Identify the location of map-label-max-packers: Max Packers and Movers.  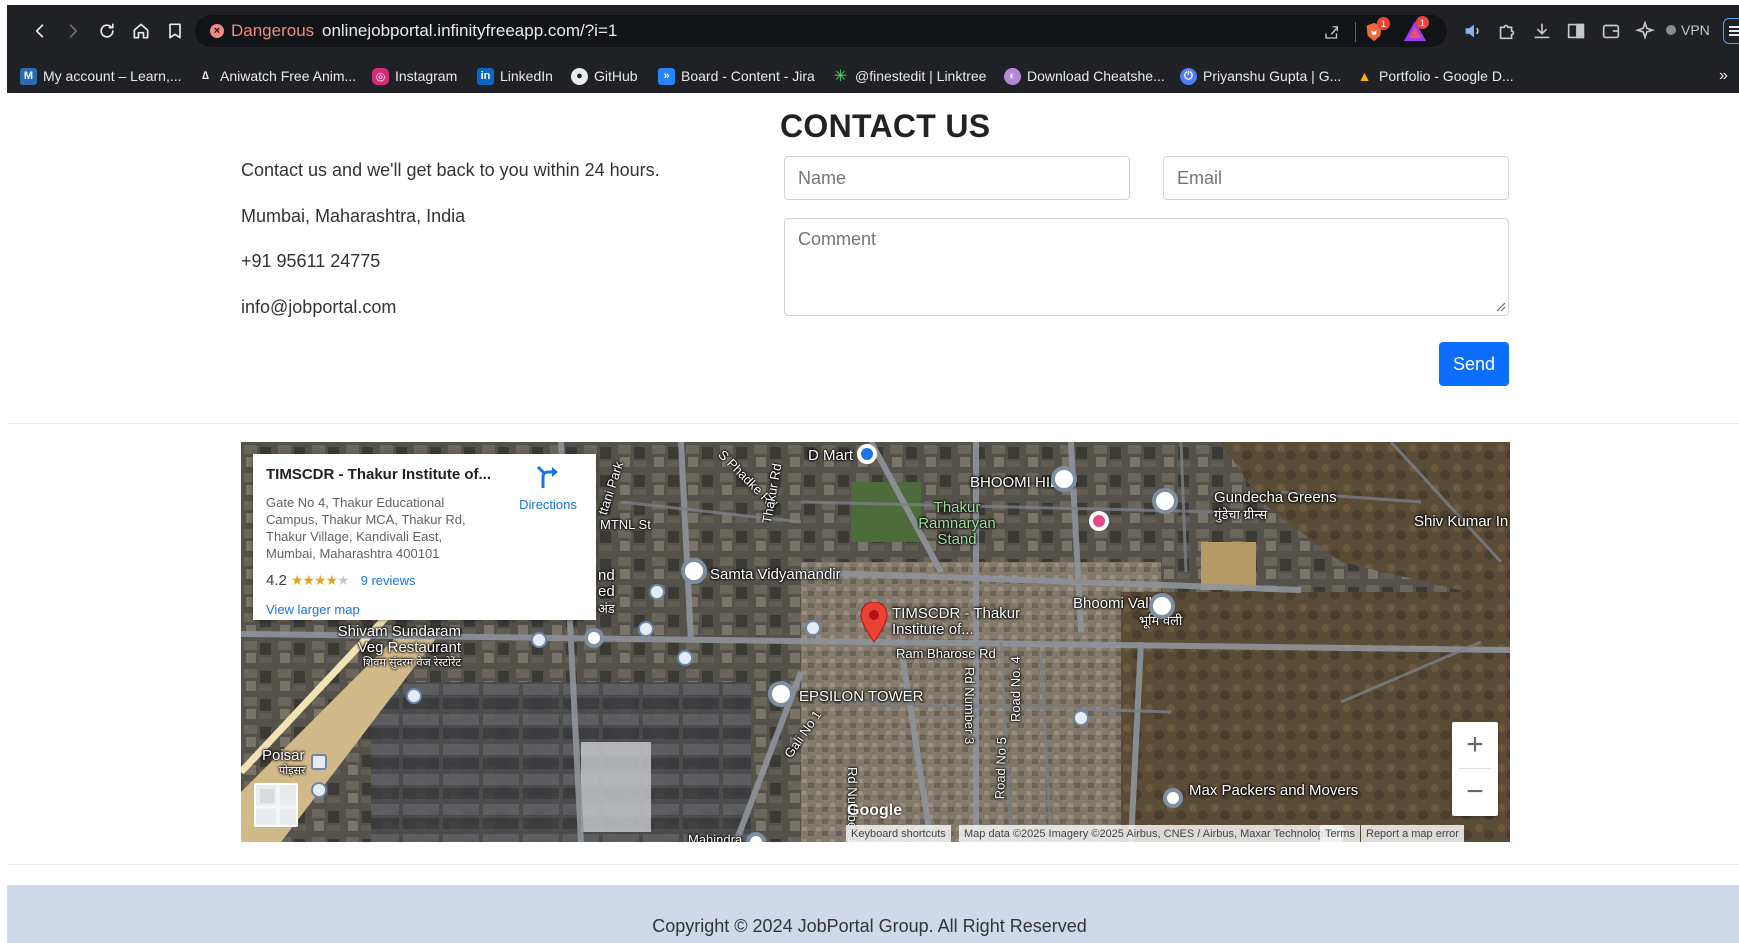
(1274, 790).